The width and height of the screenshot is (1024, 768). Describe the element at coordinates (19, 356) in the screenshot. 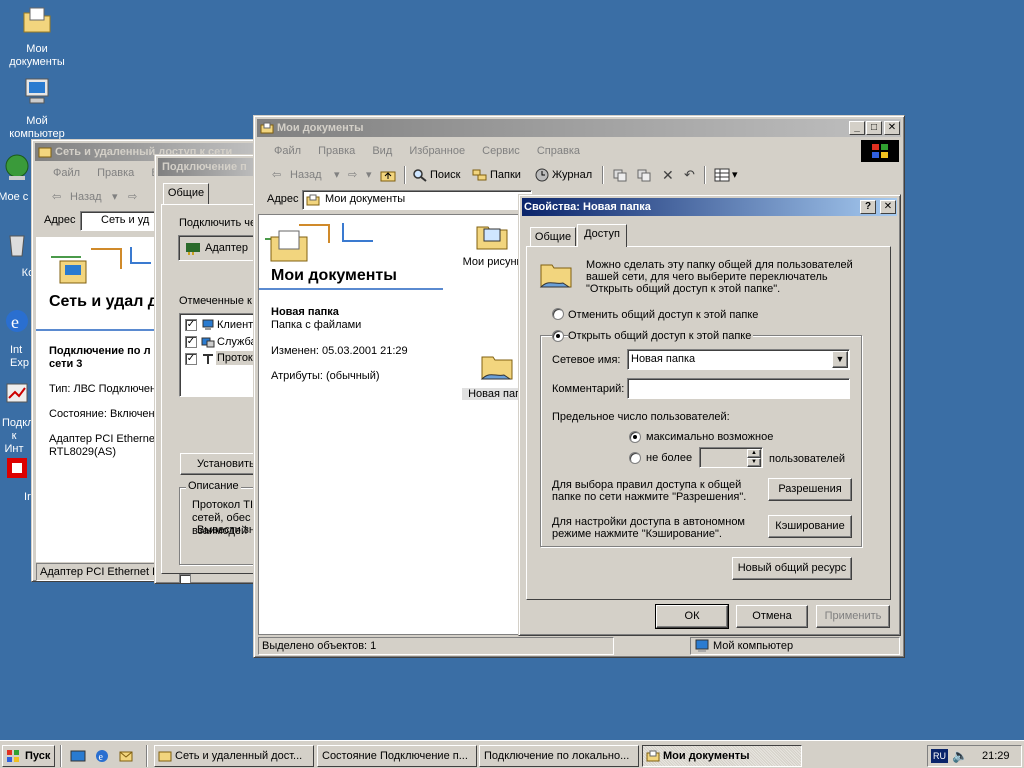

I see `desktop-icon-label: Int Exp` at that location.